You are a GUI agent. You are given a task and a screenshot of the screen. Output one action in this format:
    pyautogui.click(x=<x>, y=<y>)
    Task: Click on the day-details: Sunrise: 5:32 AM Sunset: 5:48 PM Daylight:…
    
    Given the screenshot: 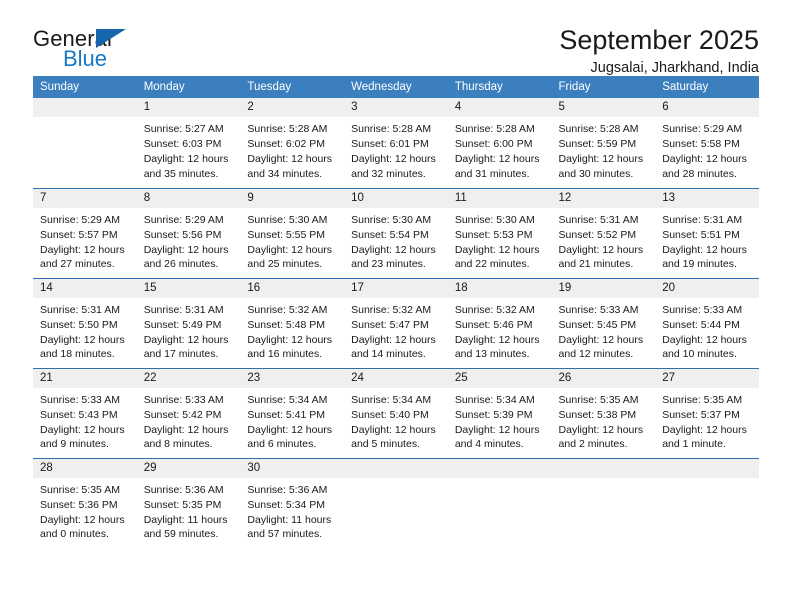 What is the action you would take?
    pyautogui.click(x=292, y=330)
    